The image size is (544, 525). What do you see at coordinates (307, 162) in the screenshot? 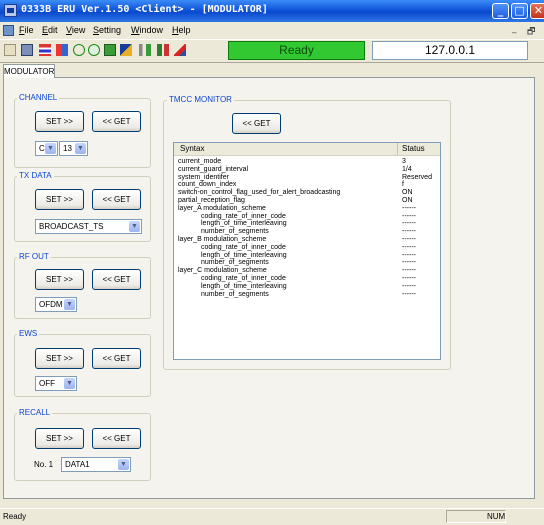
I see `table-row: current_mode 3` at bounding box center [307, 162].